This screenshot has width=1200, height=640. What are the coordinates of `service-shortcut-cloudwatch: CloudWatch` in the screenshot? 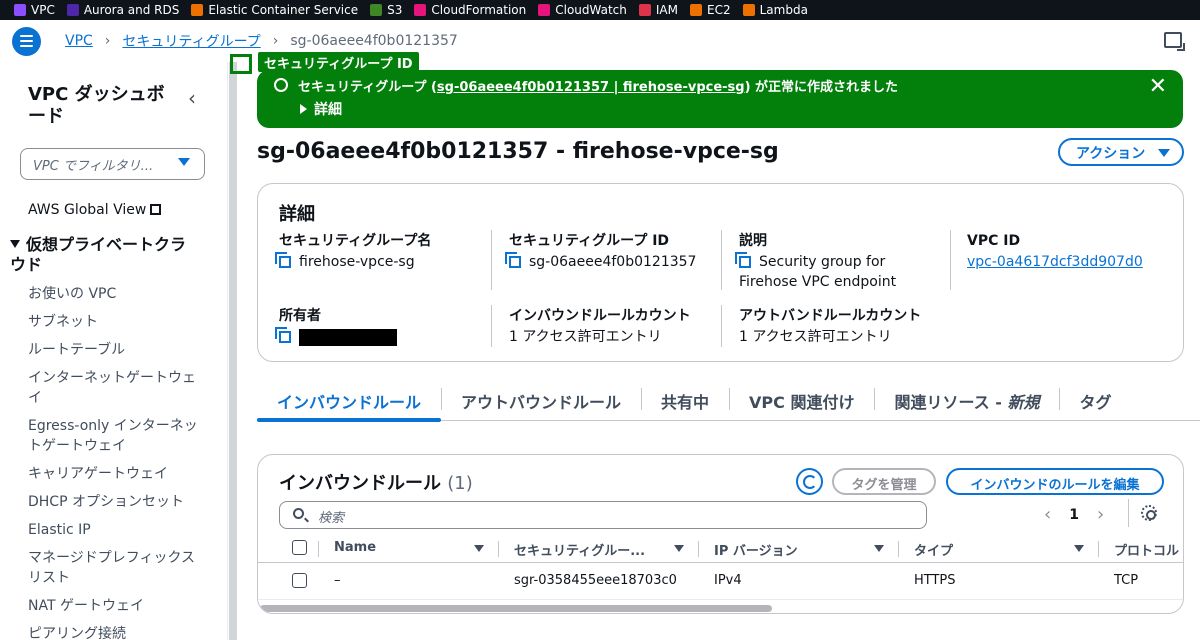 It's located at (582, 10).